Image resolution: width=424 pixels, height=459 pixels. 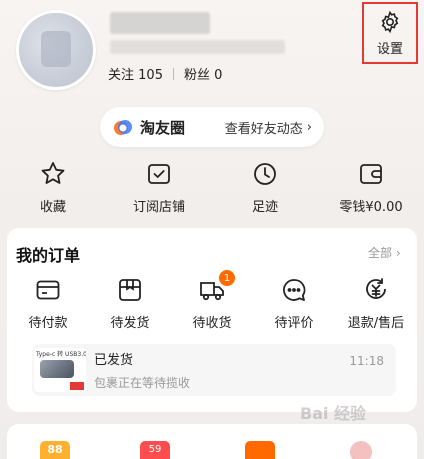 What do you see at coordinates (142, 383) in the screenshot?
I see `shipment-detail: 包裹正在等待揽收` at bounding box center [142, 383].